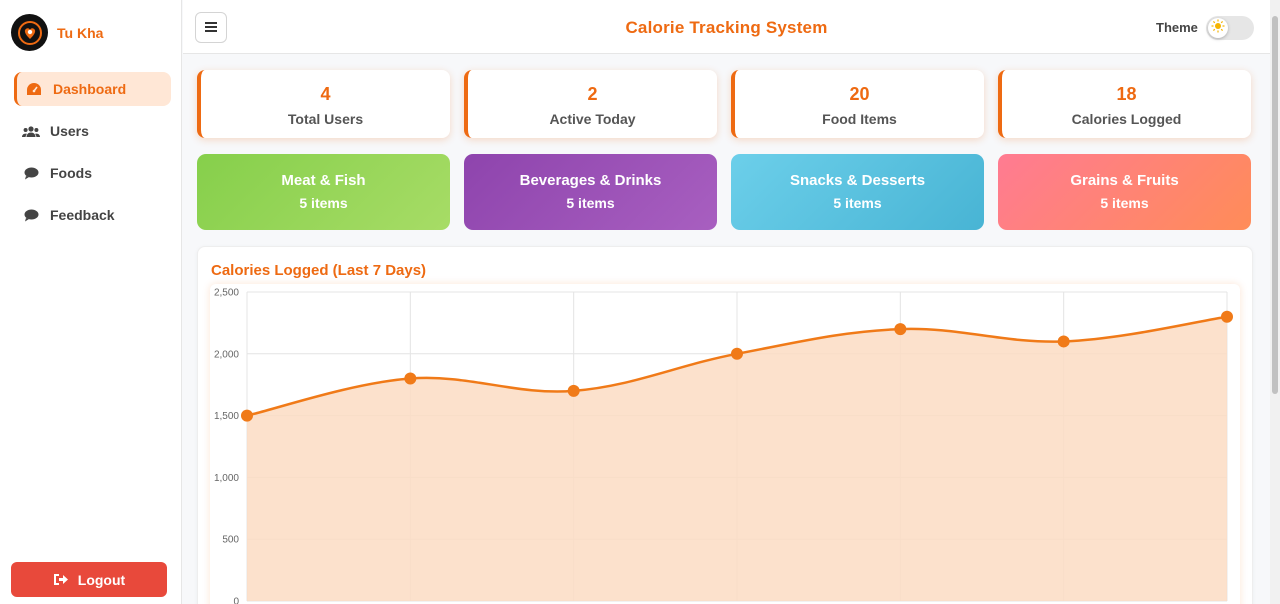  I want to click on category-card-beverages-drinks: Beverages & Drinks 5 items, so click(590, 192).